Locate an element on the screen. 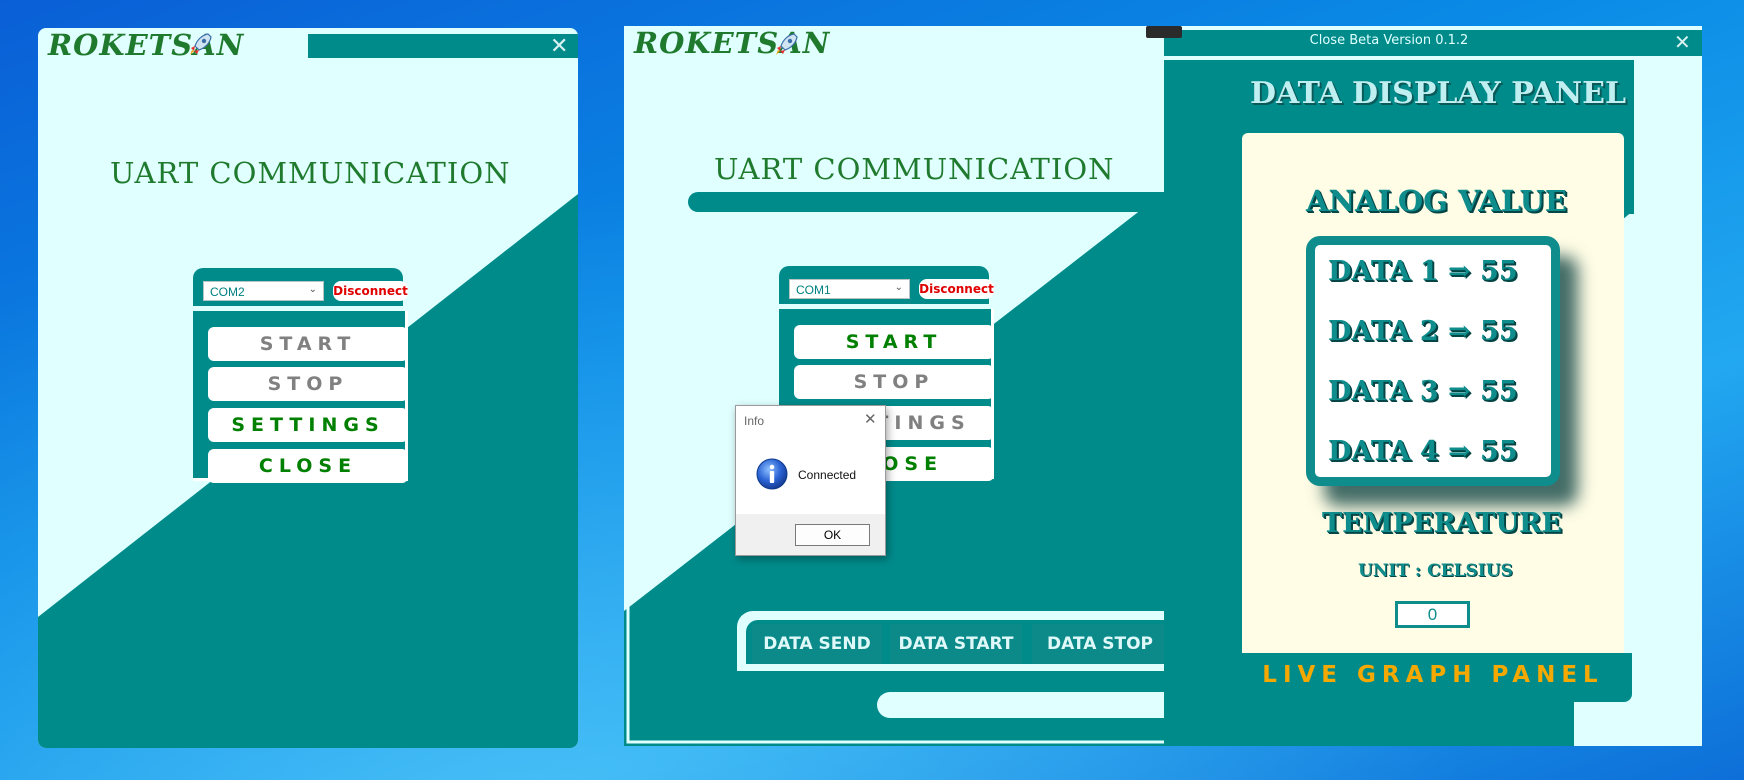  port-select-value: COM1 is located at coordinates (813, 290).